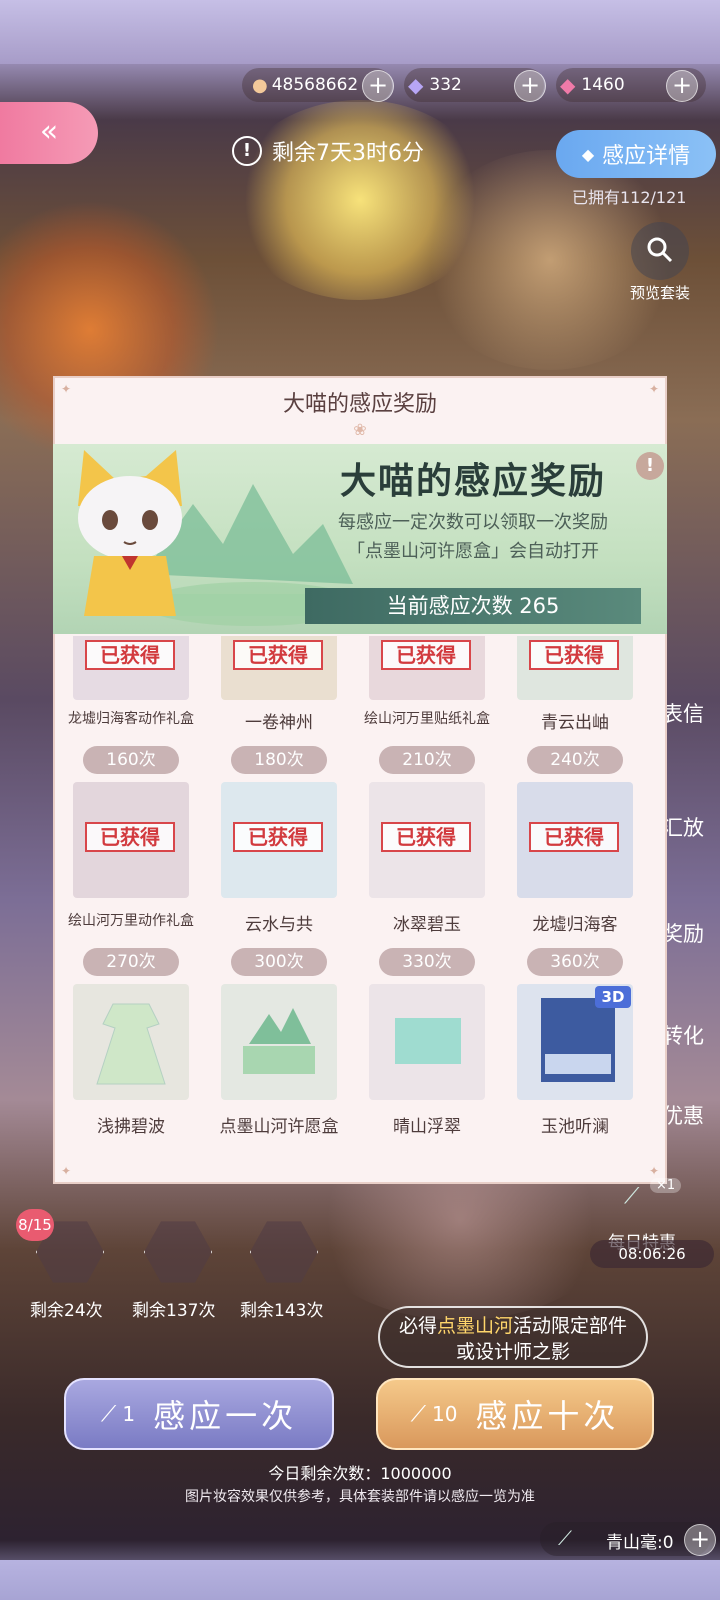  What do you see at coordinates (565, 1538) in the screenshot?
I see `brush-icon: ⟋` at bounding box center [565, 1538].